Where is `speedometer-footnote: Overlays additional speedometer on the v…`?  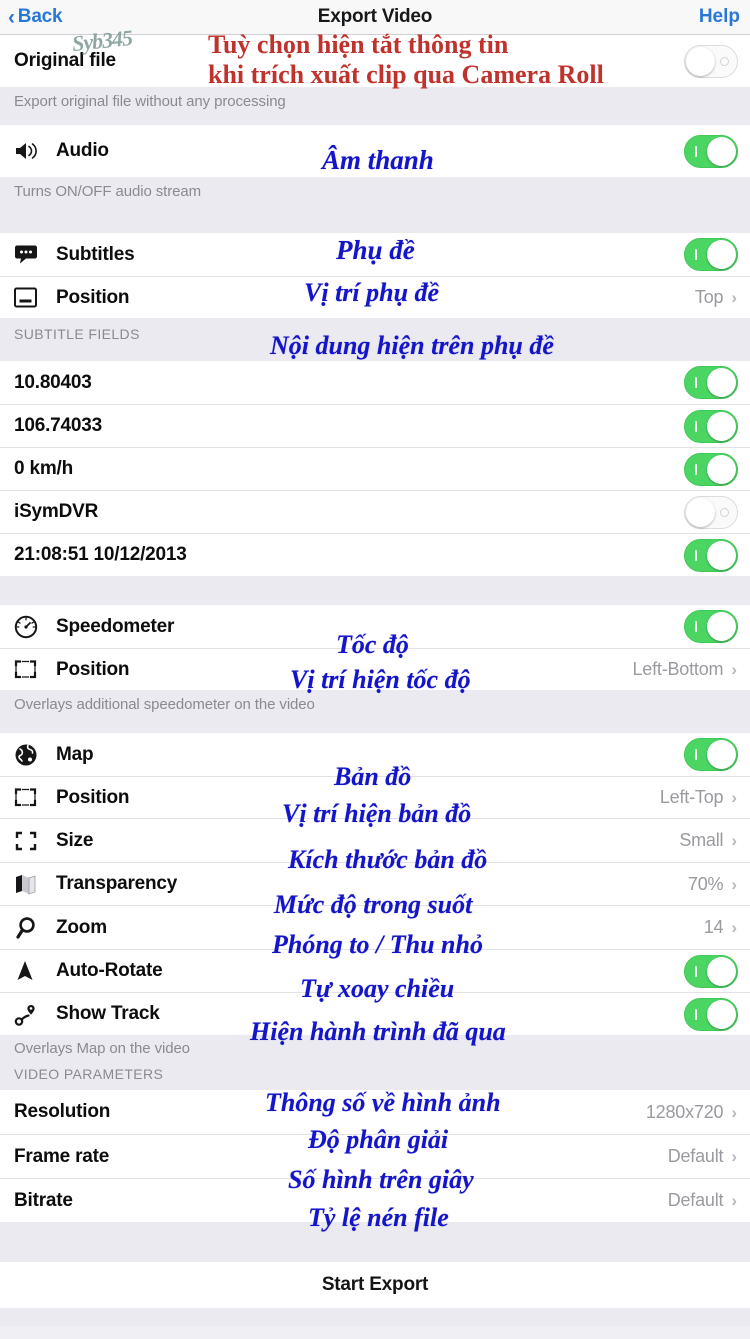
speedometer-footnote: Overlays additional speedometer on the v… is located at coordinates (375, 711).